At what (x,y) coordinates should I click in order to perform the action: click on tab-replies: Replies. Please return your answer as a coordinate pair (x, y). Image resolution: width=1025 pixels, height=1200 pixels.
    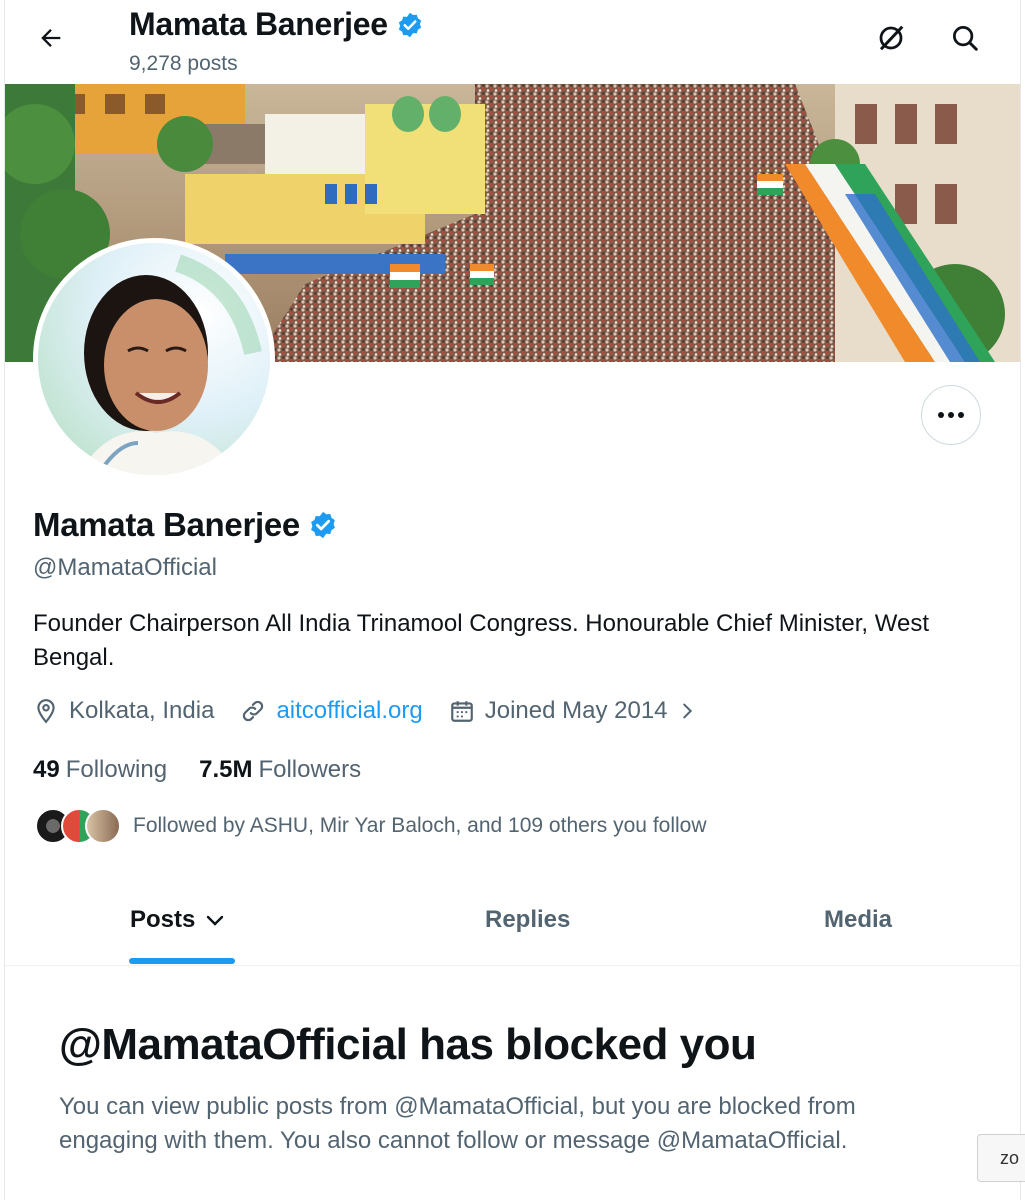
    Looking at the image, I should click on (527, 920).